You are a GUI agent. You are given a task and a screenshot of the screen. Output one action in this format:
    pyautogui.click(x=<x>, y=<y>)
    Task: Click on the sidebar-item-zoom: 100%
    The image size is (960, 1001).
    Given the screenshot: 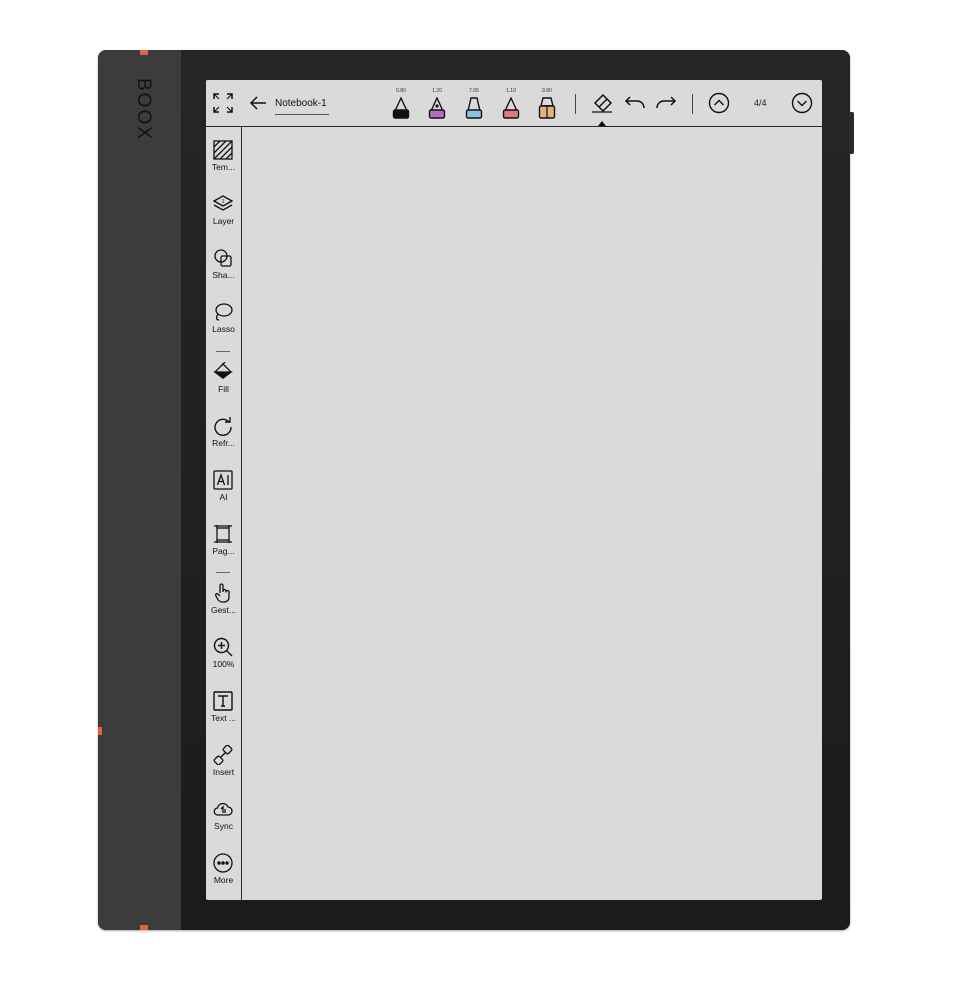 What is the action you would take?
    pyautogui.click(x=223, y=655)
    